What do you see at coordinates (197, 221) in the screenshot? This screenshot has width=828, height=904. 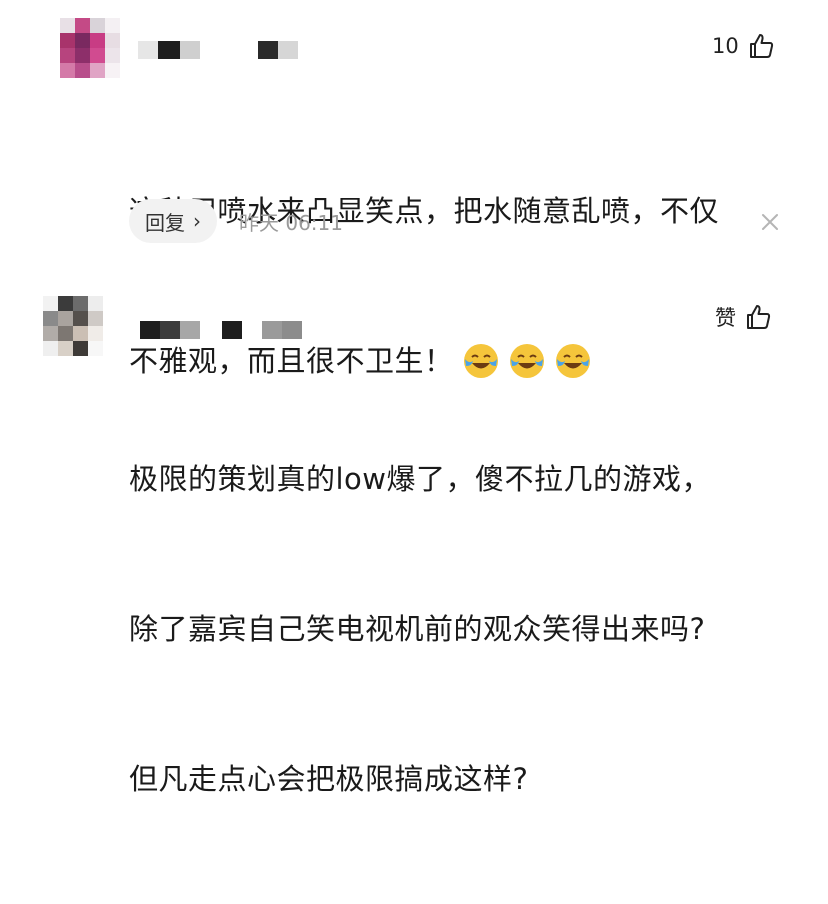 I see `chevron-right-icon: ›` at bounding box center [197, 221].